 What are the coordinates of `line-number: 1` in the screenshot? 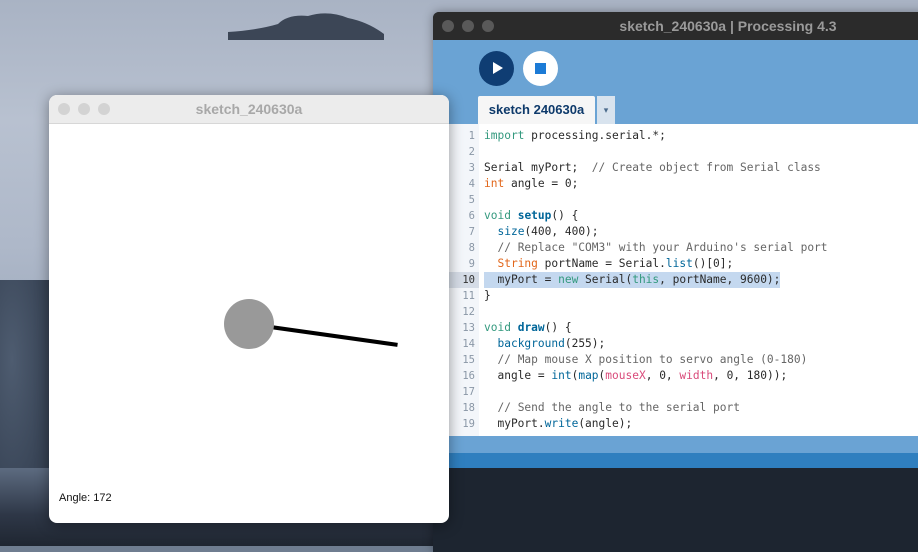 It's located at (471, 136).